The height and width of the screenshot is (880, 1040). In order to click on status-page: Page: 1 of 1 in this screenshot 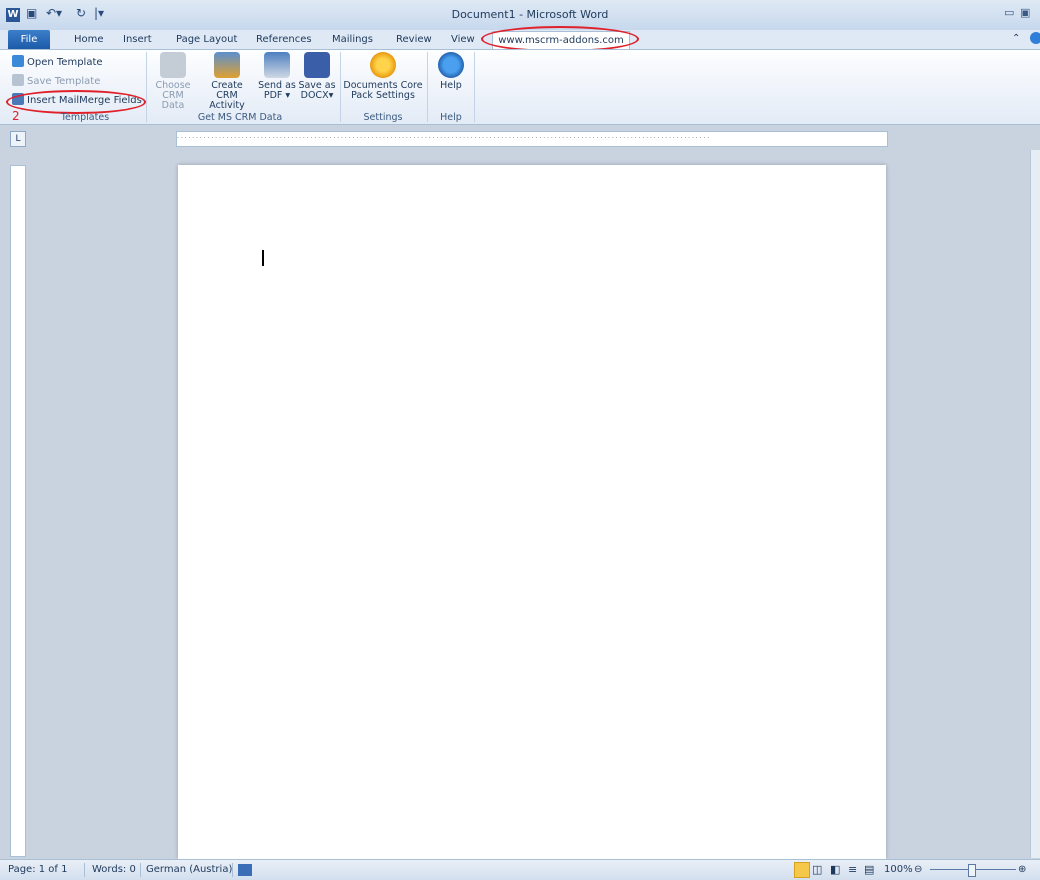, I will do `click(37, 870)`.